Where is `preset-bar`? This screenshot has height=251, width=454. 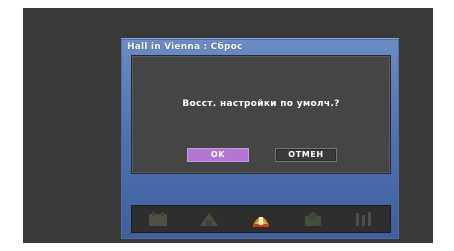
preset-bar is located at coordinates (261, 219).